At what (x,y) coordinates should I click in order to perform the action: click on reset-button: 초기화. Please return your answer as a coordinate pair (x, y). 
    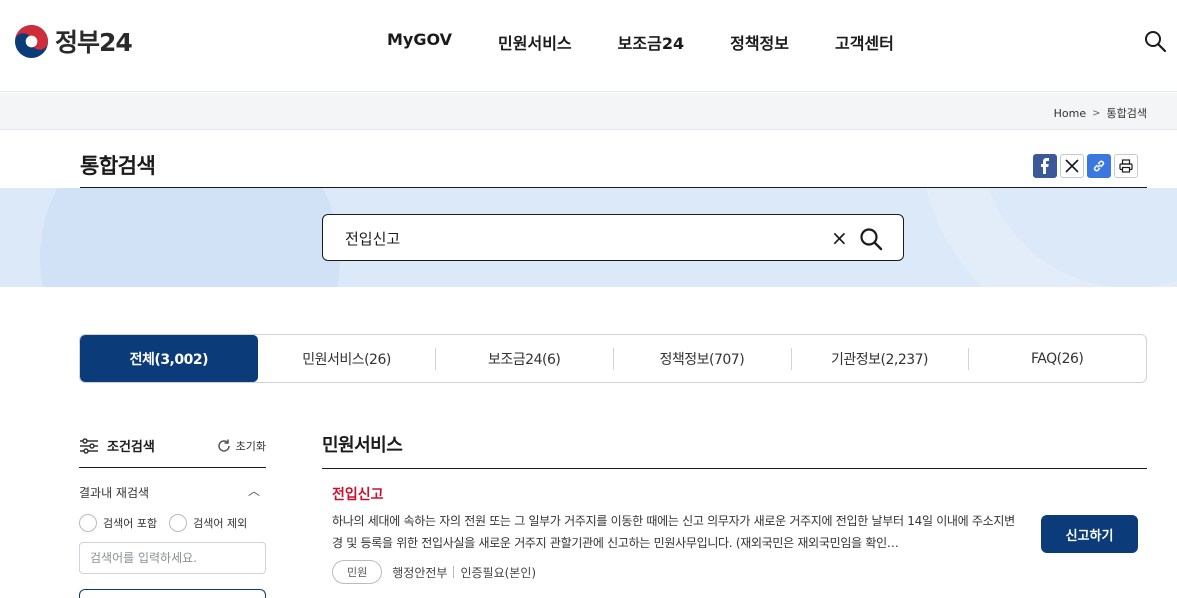
    Looking at the image, I should click on (241, 446).